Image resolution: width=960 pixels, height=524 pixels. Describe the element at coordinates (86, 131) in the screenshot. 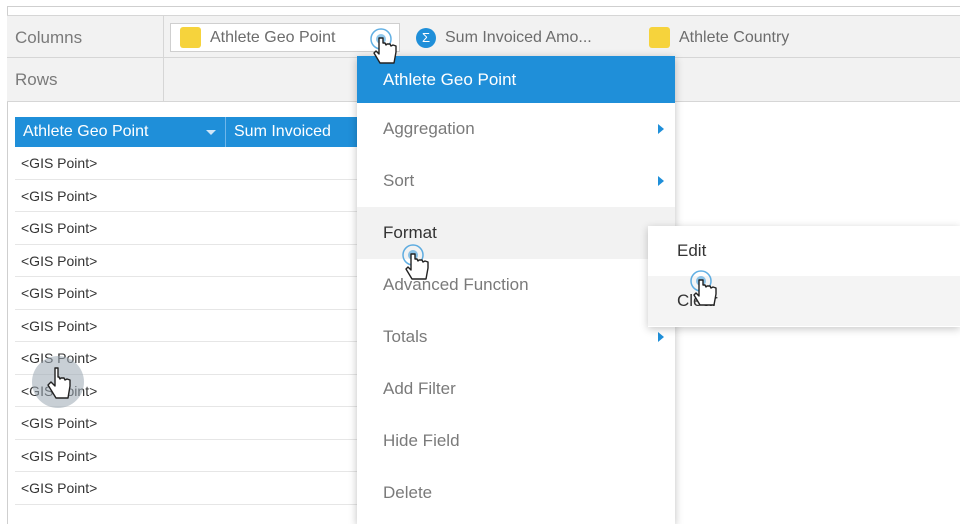

I see `column-header-label: Athlete Geo Point` at that location.